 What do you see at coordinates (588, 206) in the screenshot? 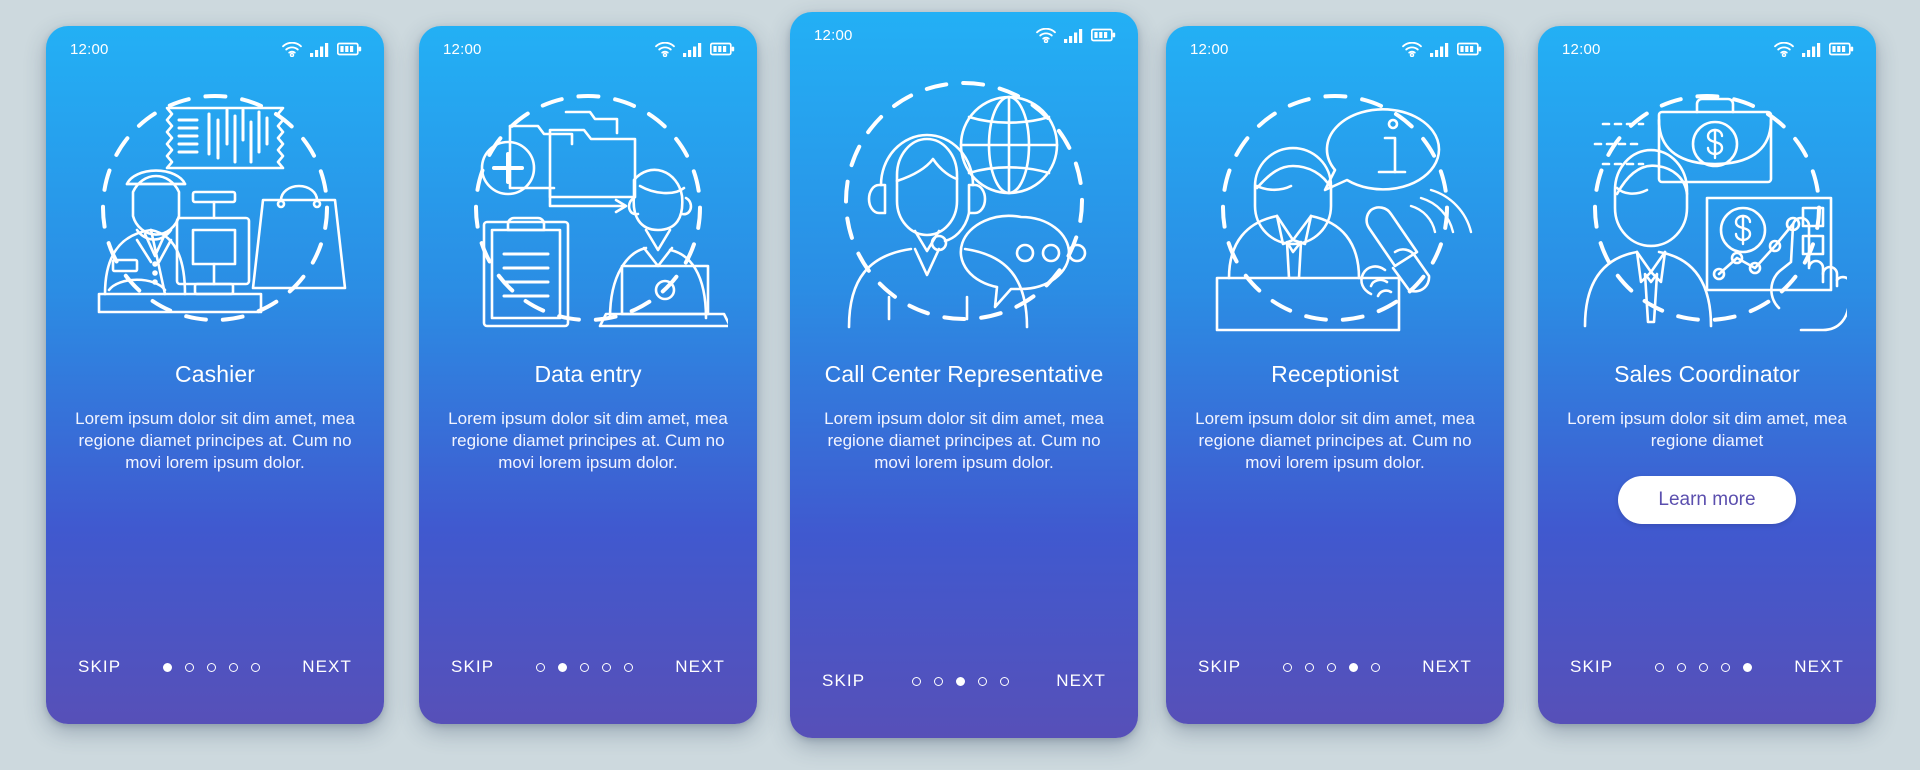
I see `data-entry-illustration` at bounding box center [588, 206].